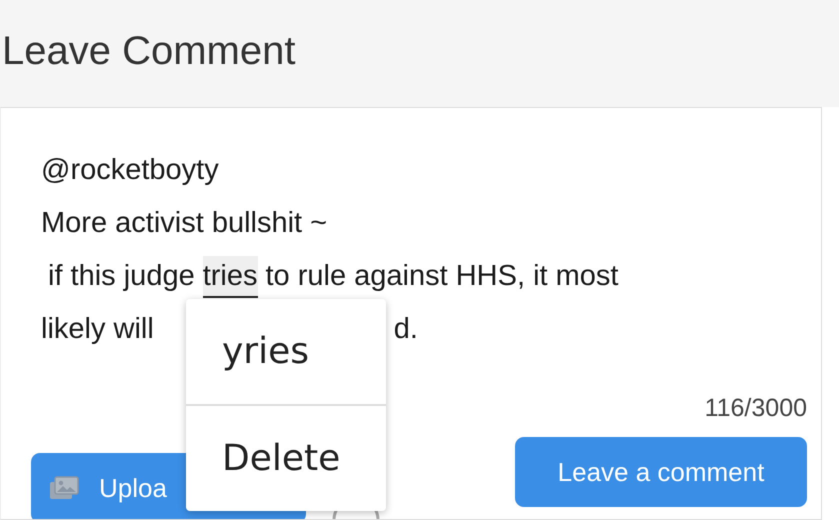  Describe the element at coordinates (755, 408) in the screenshot. I see `character-counter: 116/3000` at that location.